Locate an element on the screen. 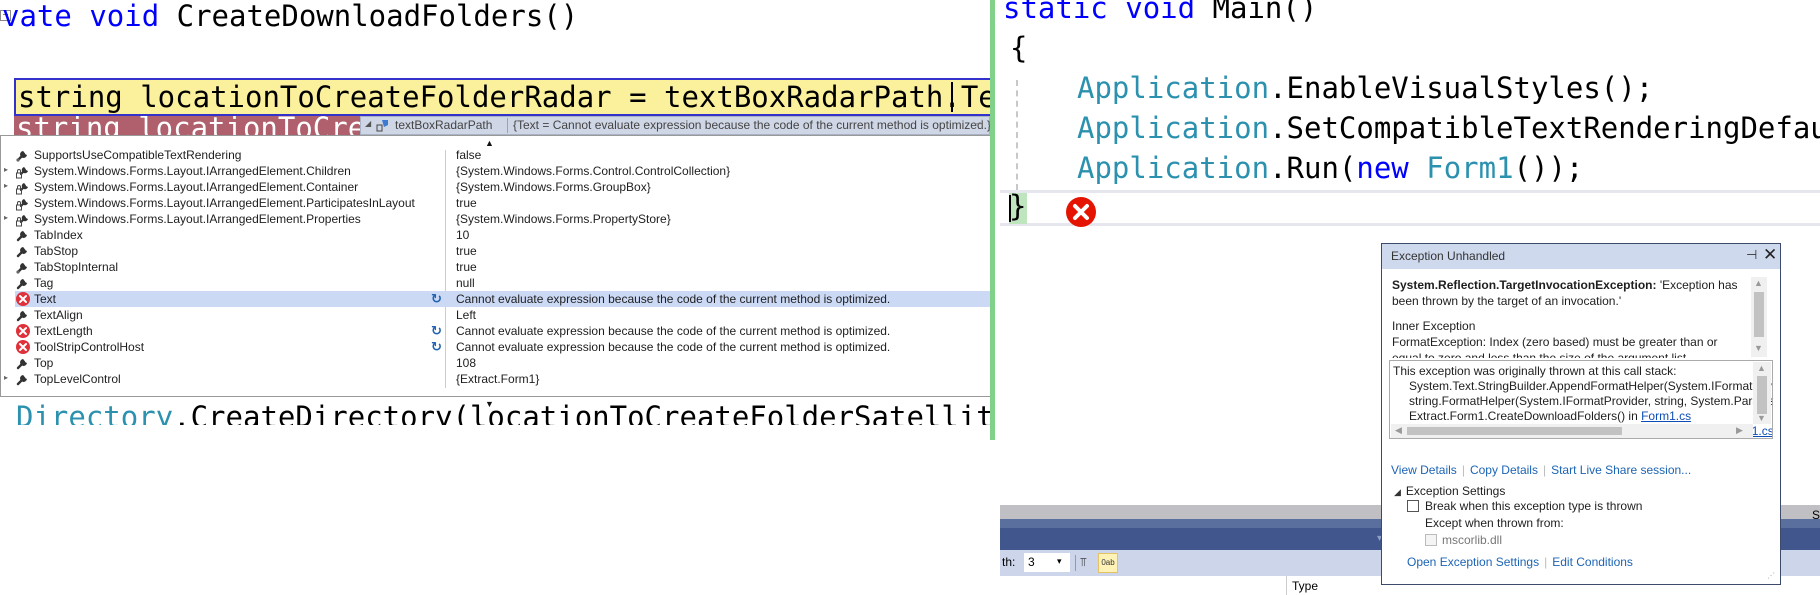  break-when-thrown-label: Break when this exception type is thrown is located at coordinates (1533, 506).